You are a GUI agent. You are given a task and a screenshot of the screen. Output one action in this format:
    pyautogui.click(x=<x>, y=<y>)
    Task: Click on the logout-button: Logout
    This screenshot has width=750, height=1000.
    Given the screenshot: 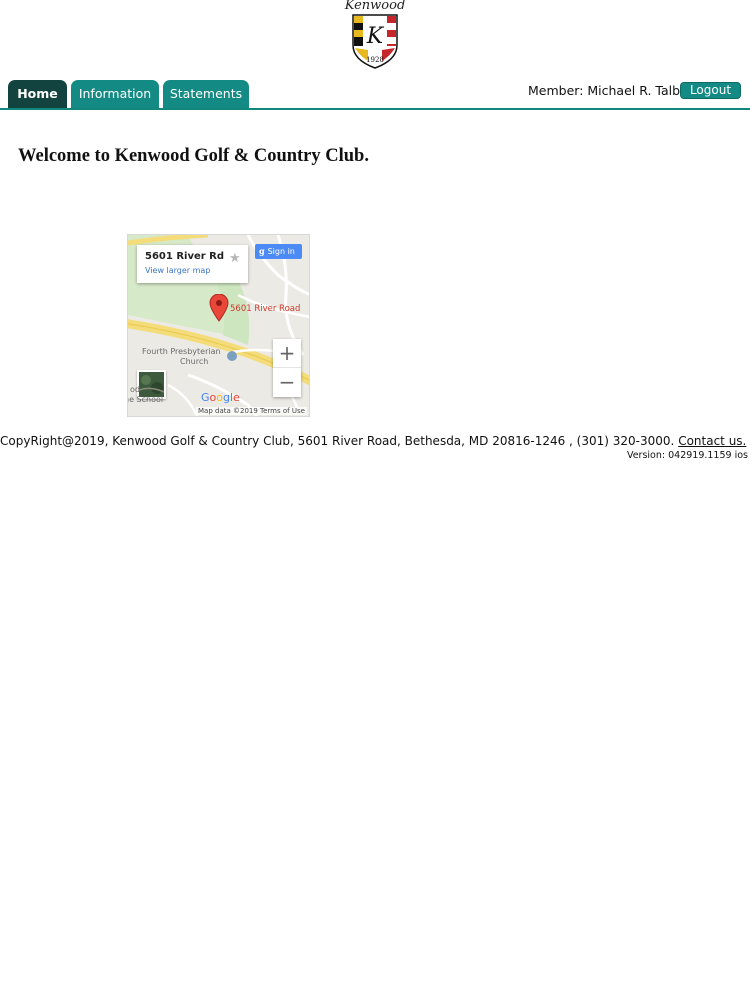 What is the action you would take?
    pyautogui.click(x=710, y=90)
    